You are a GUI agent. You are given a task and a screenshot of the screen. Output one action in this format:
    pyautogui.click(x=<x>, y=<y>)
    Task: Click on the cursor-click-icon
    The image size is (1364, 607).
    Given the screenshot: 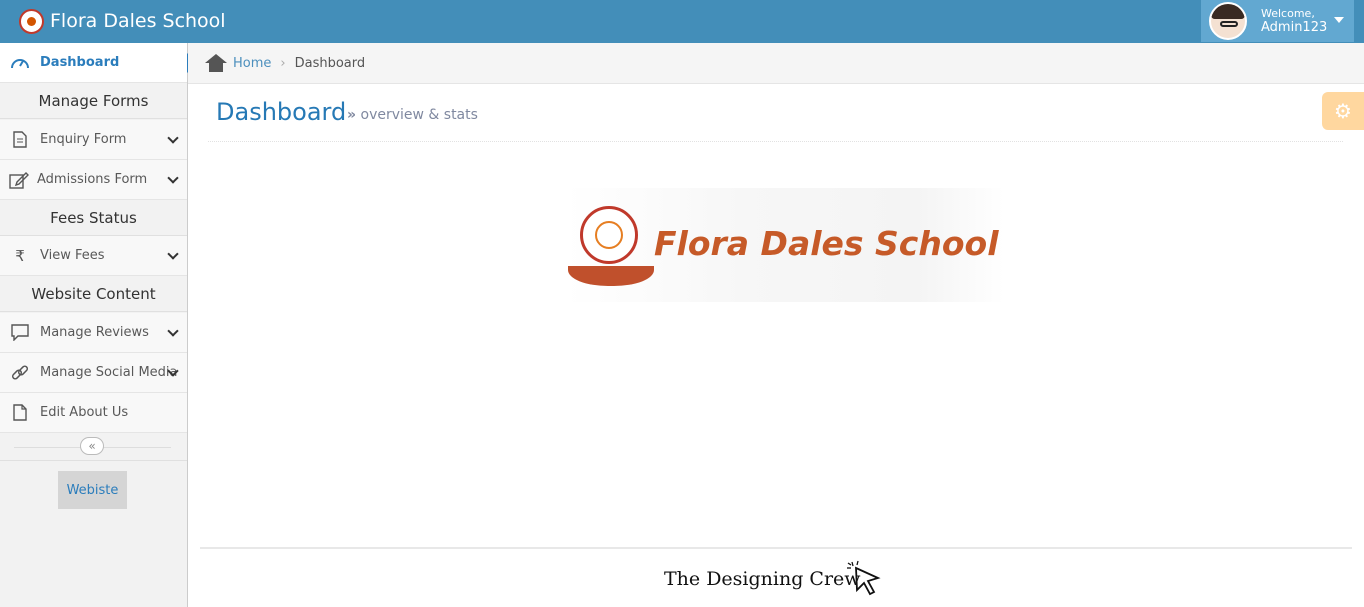 What is the action you would take?
    pyautogui.click(x=864, y=578)
    